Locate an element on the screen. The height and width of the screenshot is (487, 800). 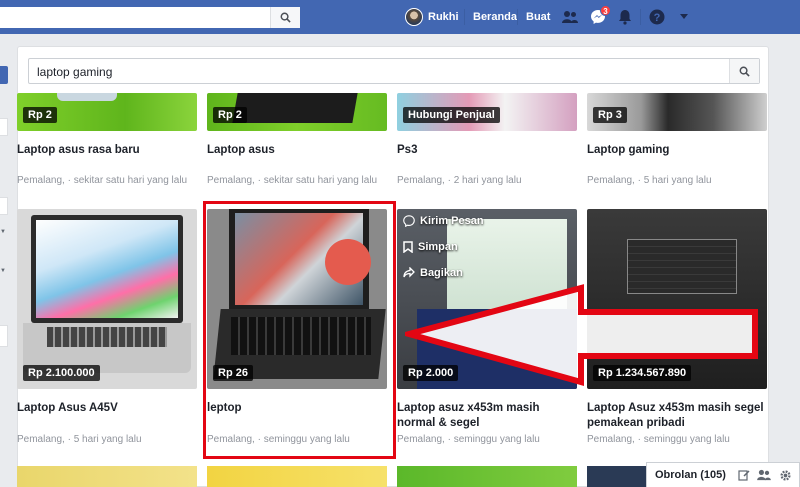
save-label: Simpan is located at coordinates (438, 247).